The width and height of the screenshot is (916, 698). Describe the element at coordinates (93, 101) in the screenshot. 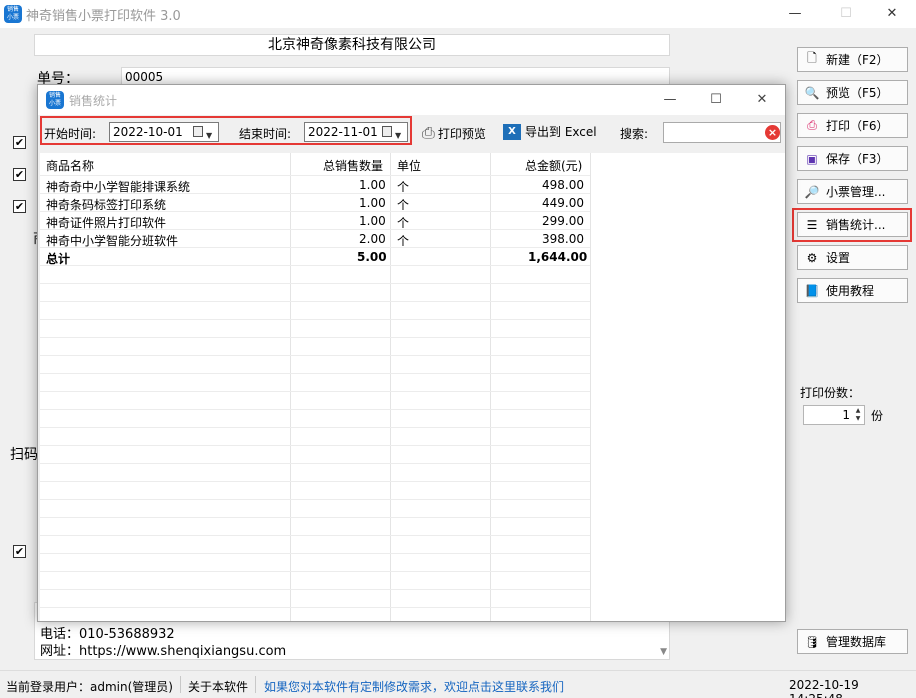

I see `dialog-title: 销售统计` at that location.